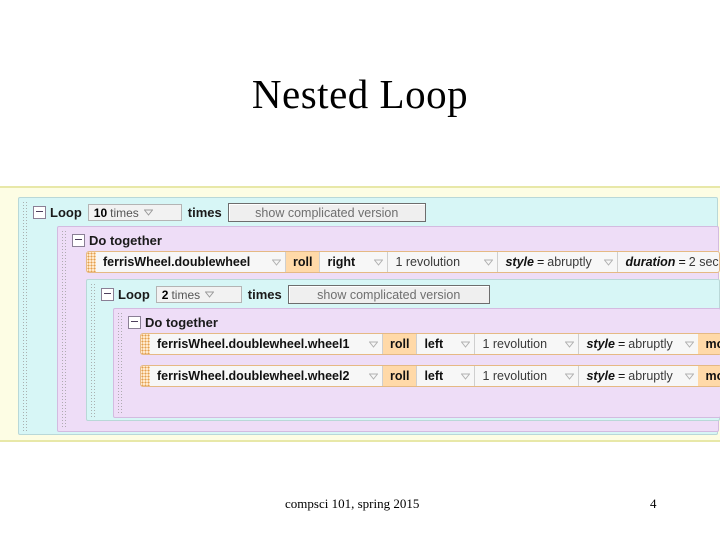 The height and width of the screenshot is (540, 720). I want to click on inner-do-together-header: Do together, so click(176, 322).